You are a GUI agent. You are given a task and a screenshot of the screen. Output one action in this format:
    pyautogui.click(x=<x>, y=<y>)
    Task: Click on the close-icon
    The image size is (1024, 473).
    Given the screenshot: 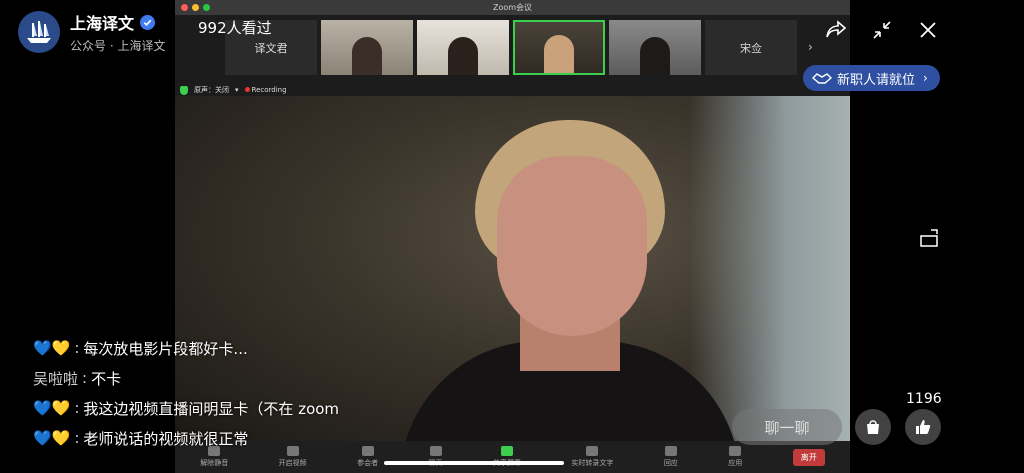 What is the action you would take?
    pyautogui.click(x=928, y=30)
    